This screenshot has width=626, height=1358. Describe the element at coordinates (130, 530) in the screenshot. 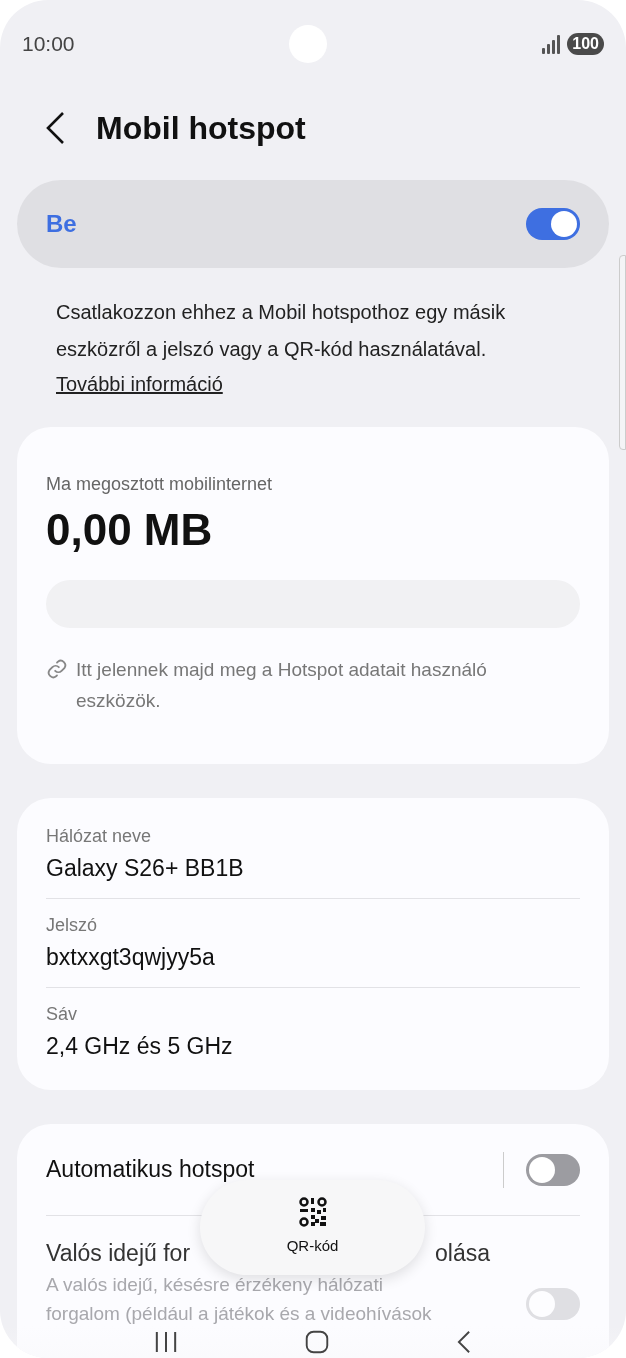

I see `usage-amount: 0,00 MB` at that location.